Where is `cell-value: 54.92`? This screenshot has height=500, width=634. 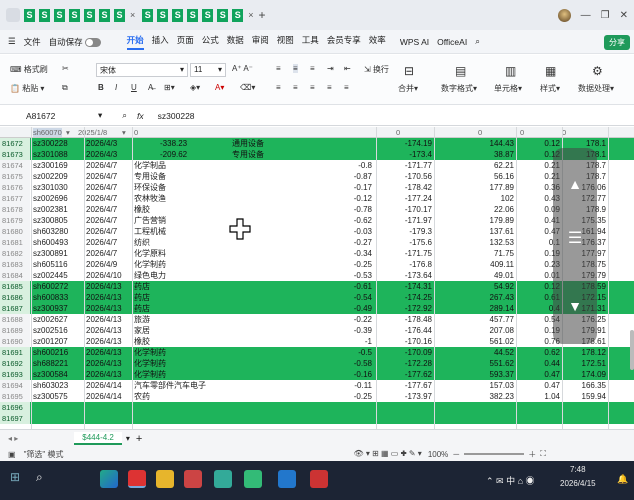
cell-value: 54.92 is located at coordinates (504, 286).